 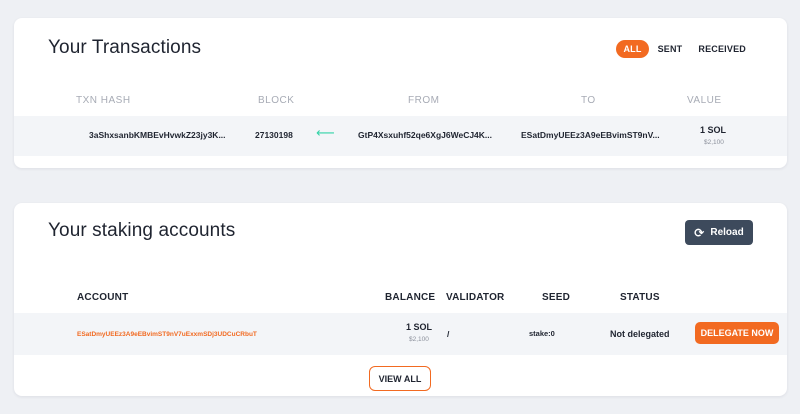 What do you see at coordinates (699, 232) in the screenshot?
I see `refresh-icon: ⟳` at bounding box center [699, 232].